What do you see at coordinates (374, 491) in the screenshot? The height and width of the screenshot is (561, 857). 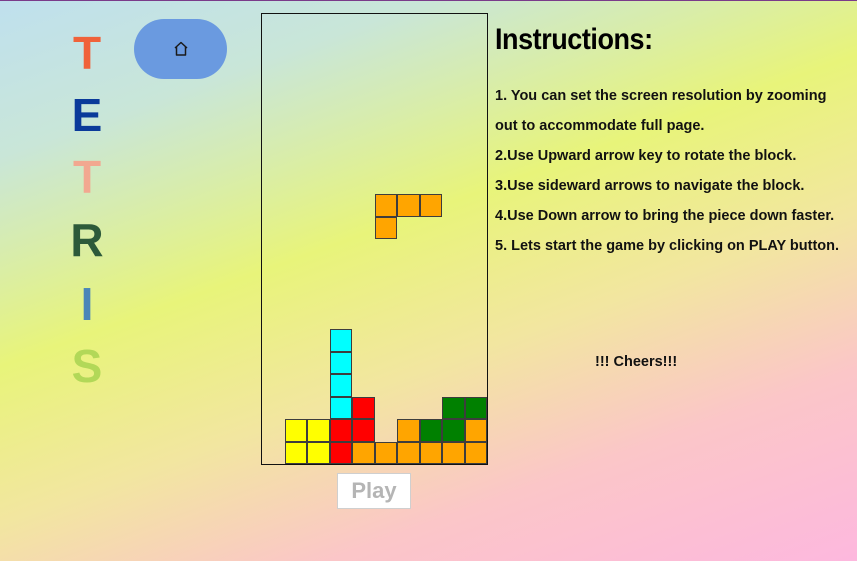 I see `play-button: Play` at bounding box center [374, 491].